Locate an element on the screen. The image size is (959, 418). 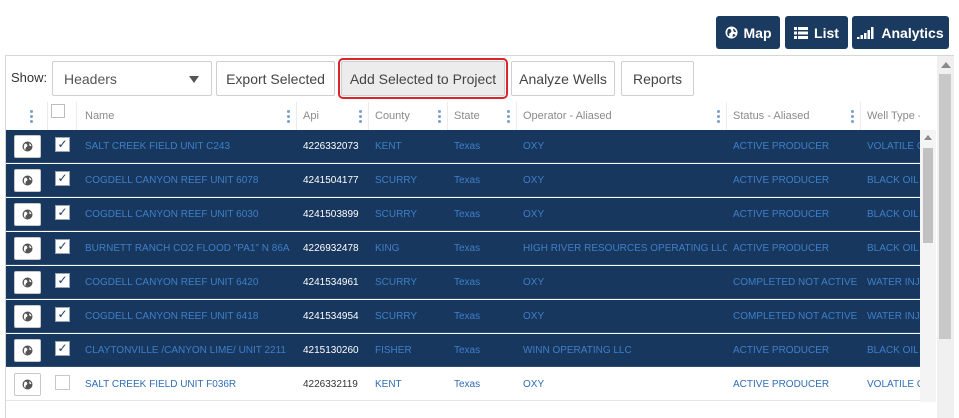
cell-name: COGDELL CANYON REEF UNIT 6030 is located at coordinates (187, 214).